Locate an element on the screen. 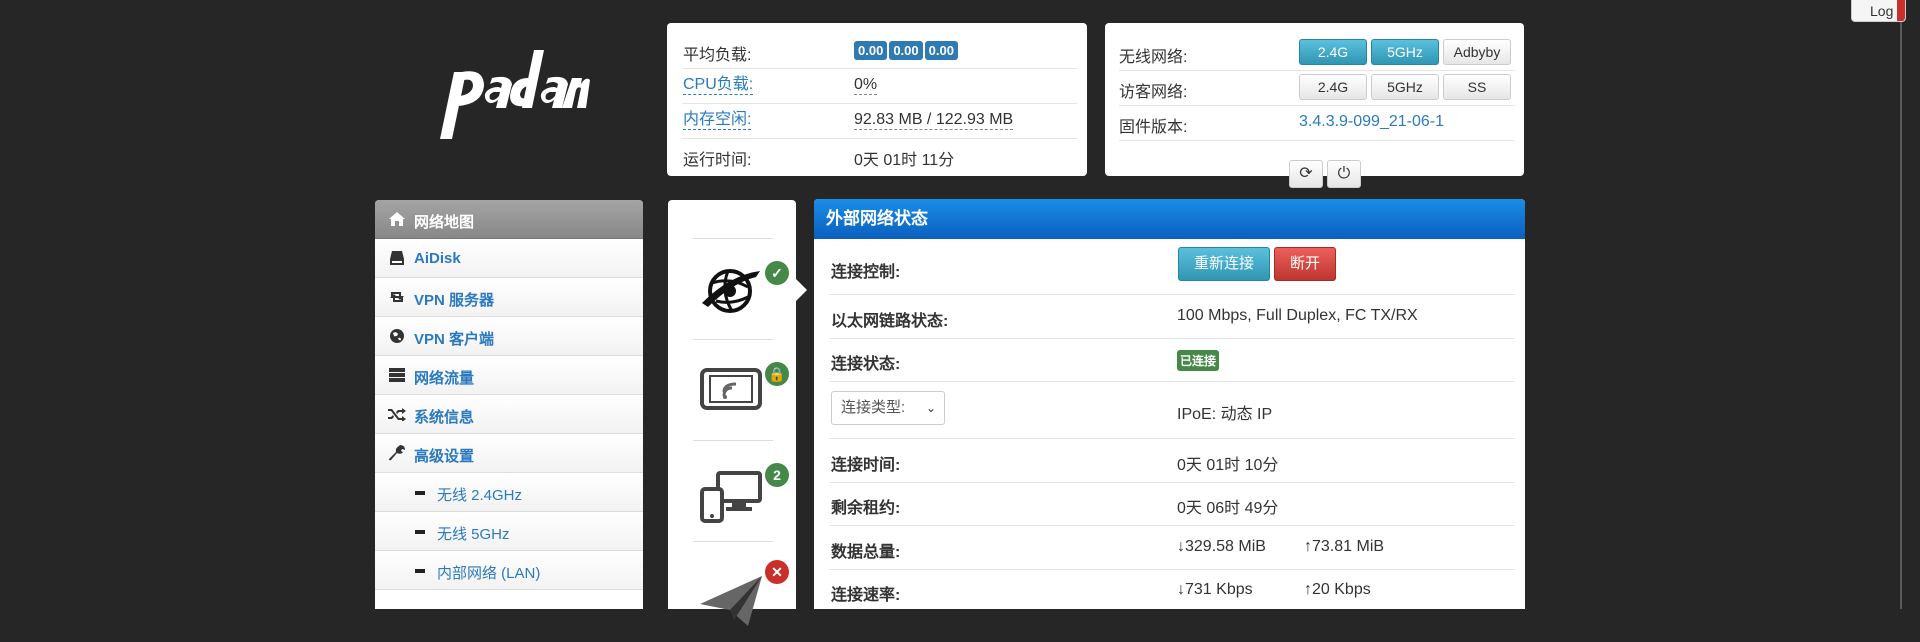 The width and height of the screenshot is (1920, 642). guest-row: 访客网络: 2.4G 5GHz SS is located at coordinates (1316, 88).